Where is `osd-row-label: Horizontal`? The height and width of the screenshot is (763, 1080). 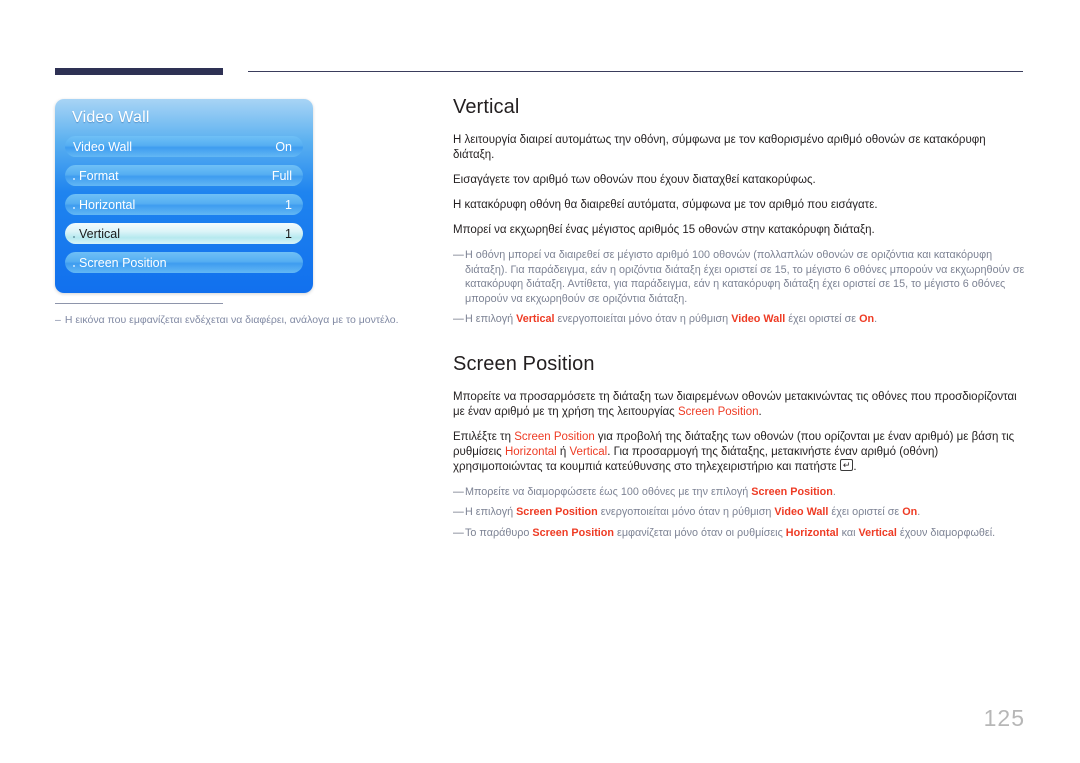 osd-row-label: Horizontal is located at coordinates (107, 204).